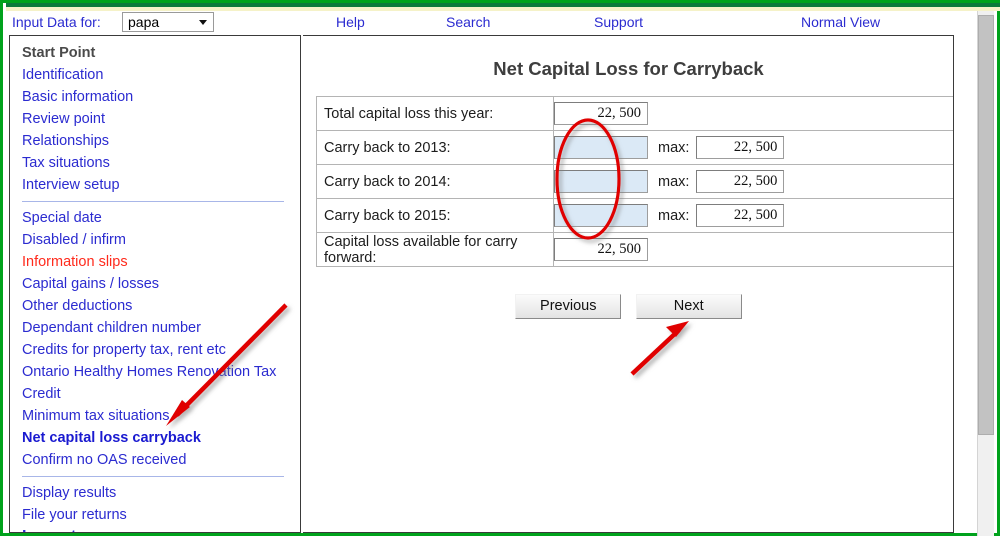 The height and width of the screenshot is (539, 1000). Describe the element at coordinates (740, 215) in the screenshot. I see `max-value-carry-back-to-2015: 22, 500` at that location.